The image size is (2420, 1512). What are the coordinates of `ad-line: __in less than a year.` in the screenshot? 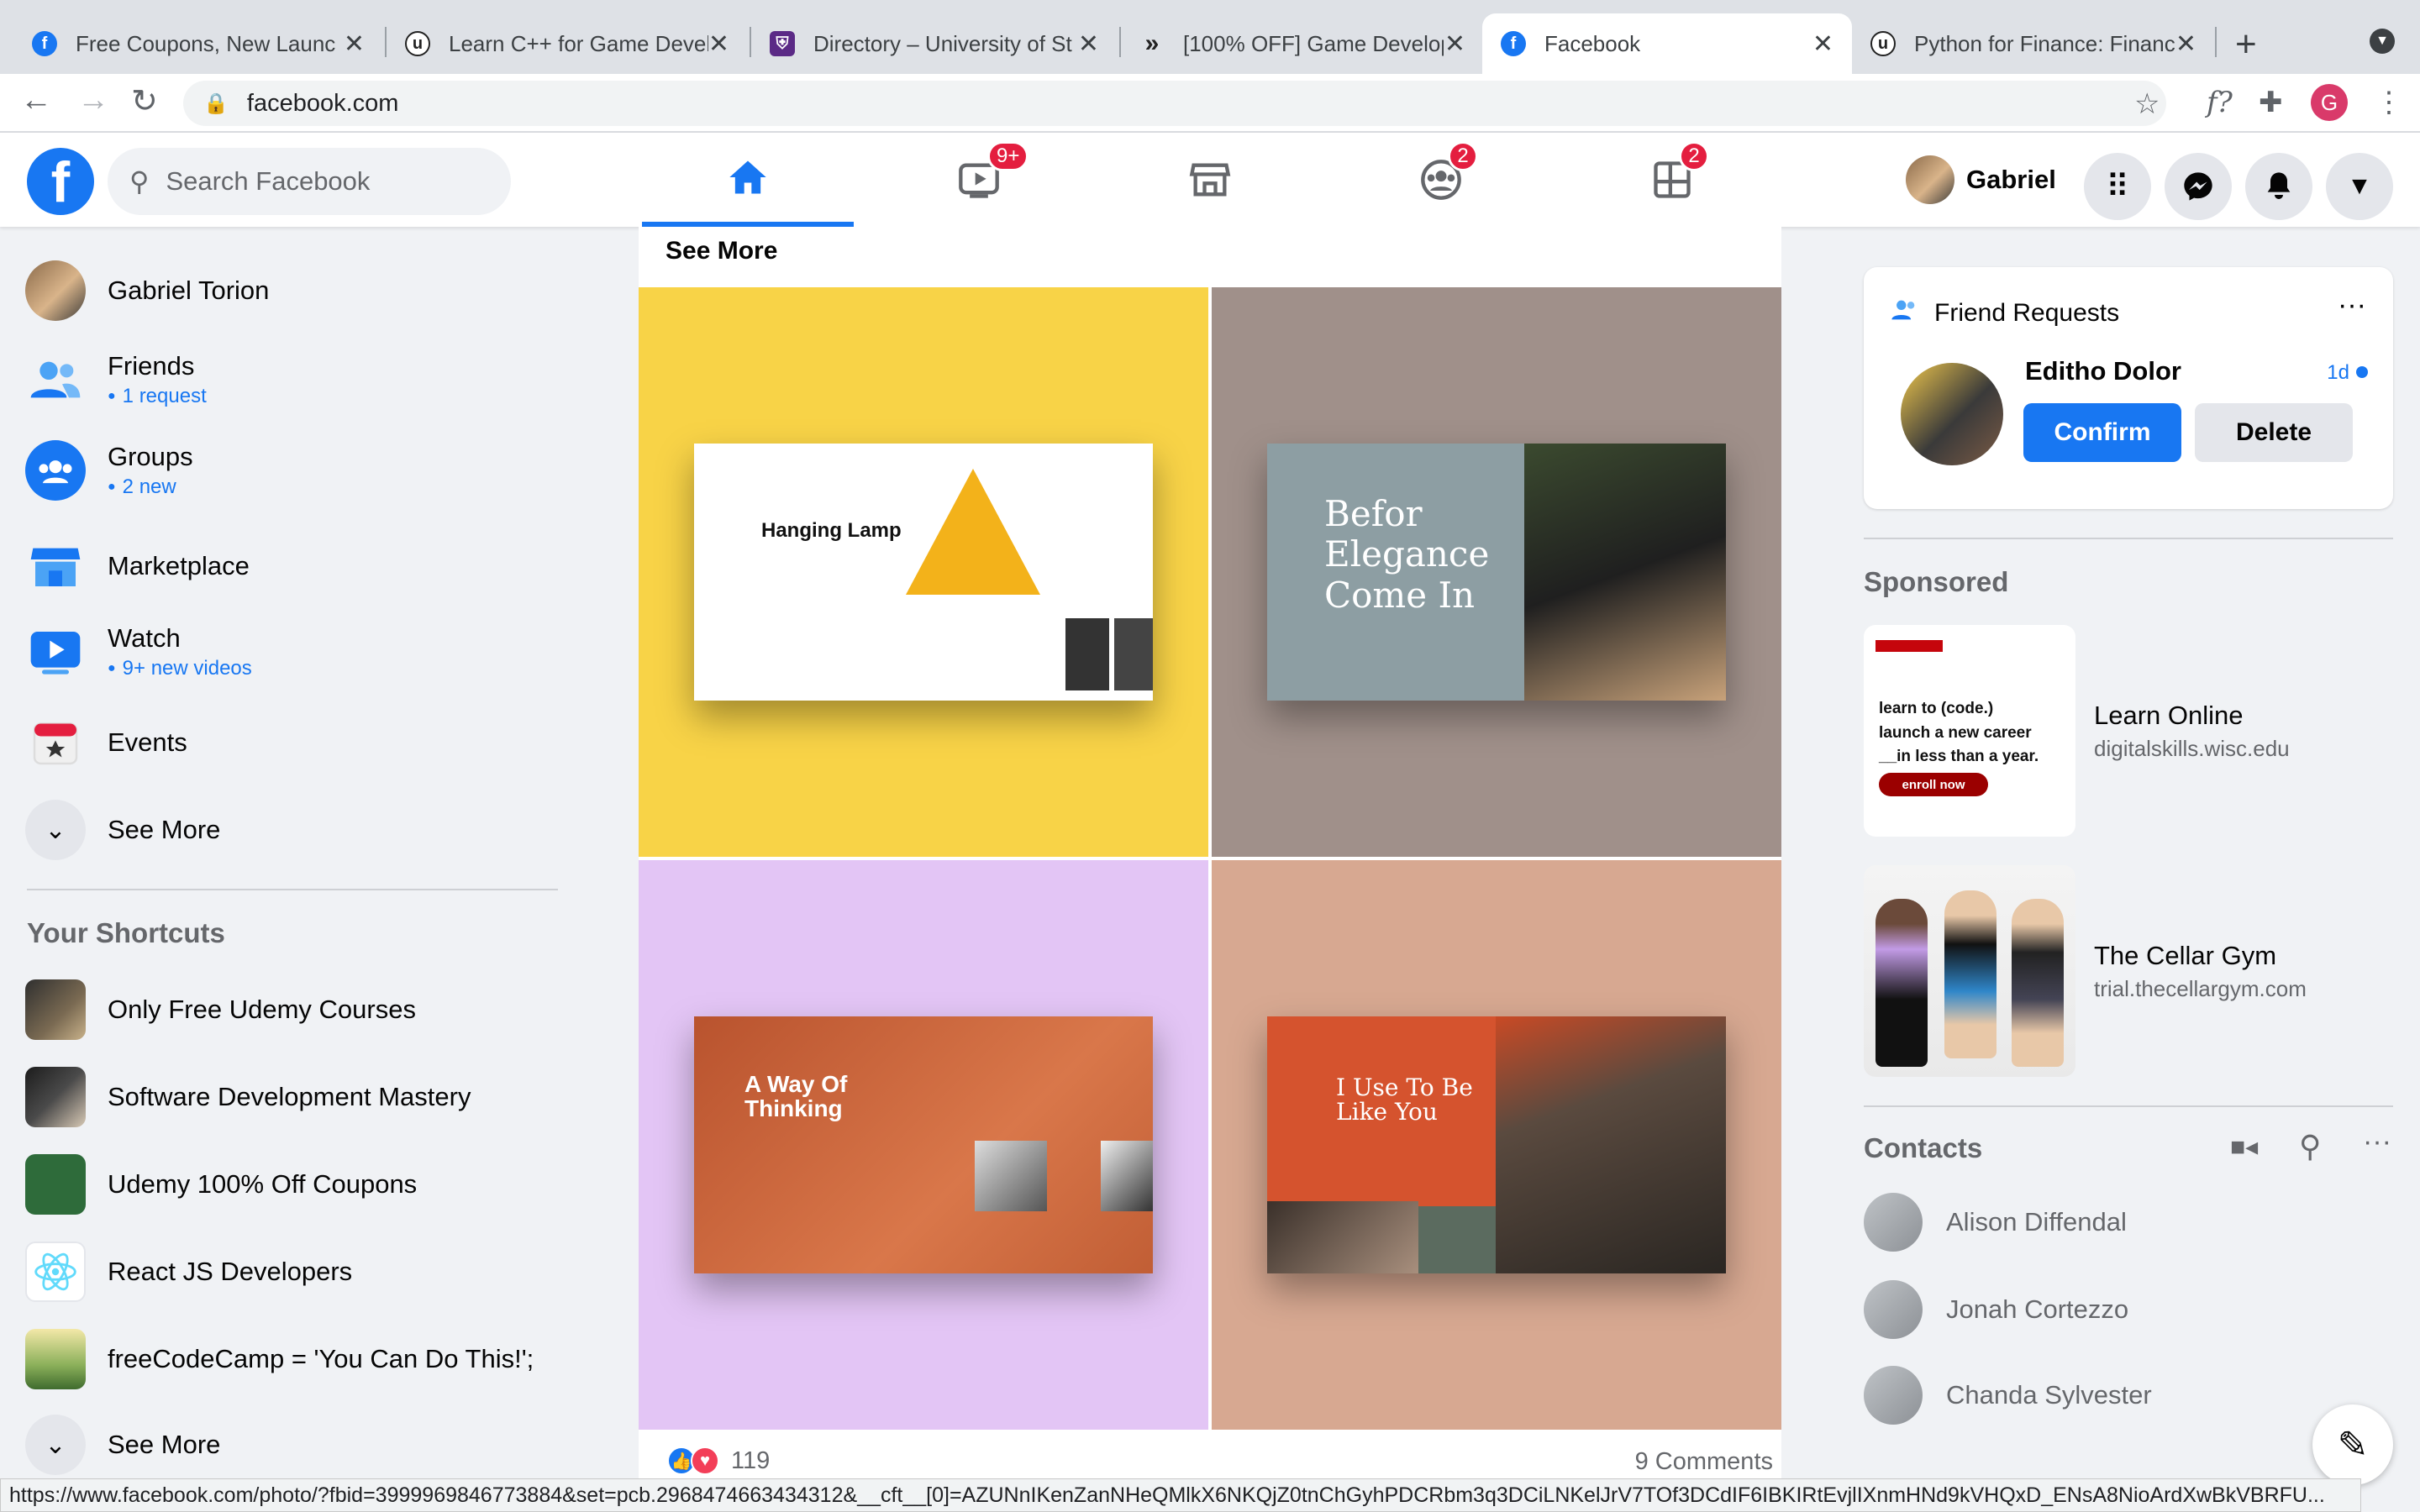 It's located at (1959, 756).